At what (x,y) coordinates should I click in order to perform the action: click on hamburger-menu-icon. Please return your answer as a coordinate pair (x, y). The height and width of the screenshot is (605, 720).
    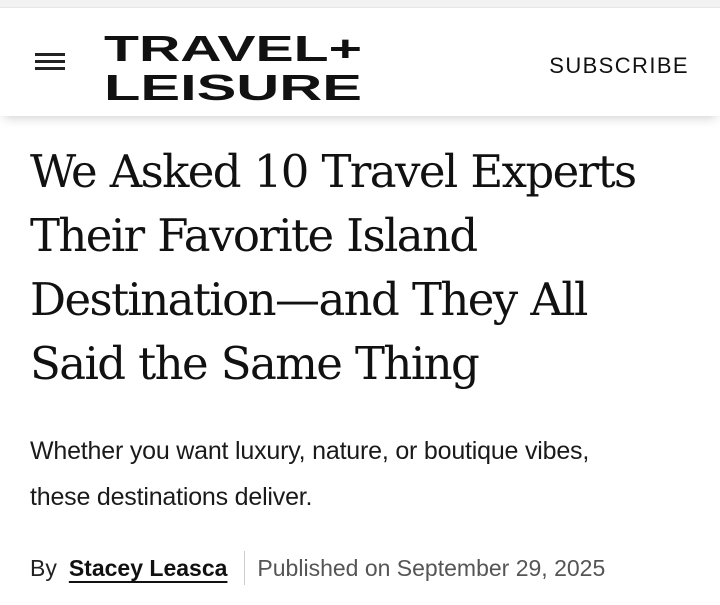
    Looking at the image, I should click on (50, 61).